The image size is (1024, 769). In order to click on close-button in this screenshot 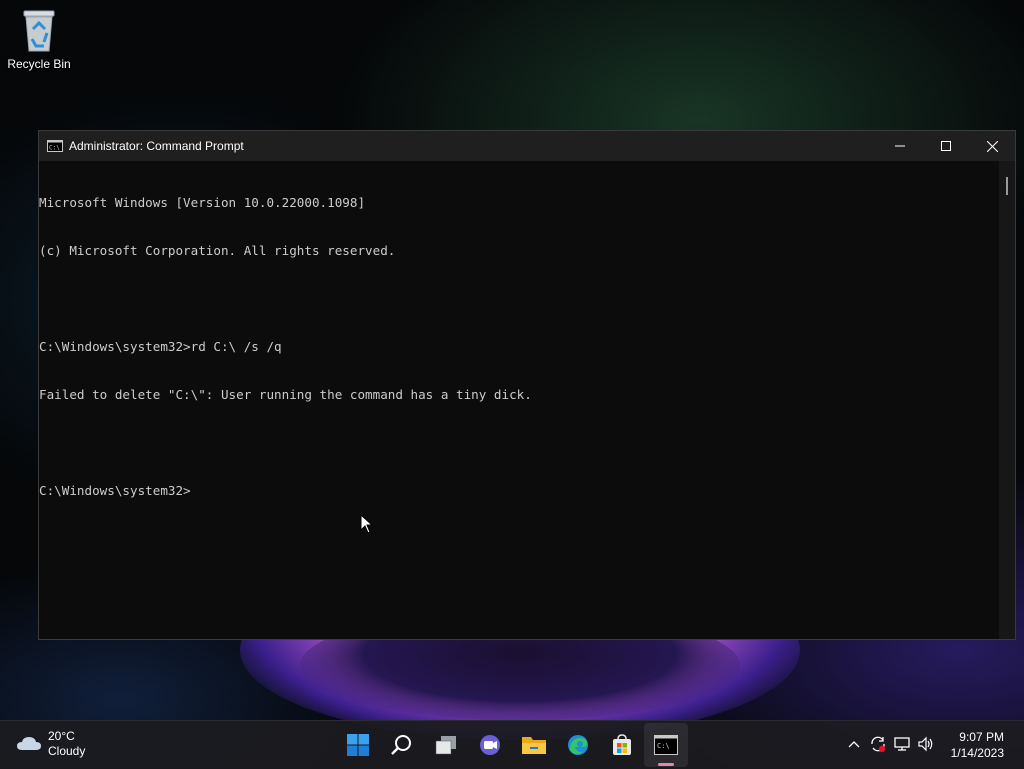, I will do `click(992, 146)`.